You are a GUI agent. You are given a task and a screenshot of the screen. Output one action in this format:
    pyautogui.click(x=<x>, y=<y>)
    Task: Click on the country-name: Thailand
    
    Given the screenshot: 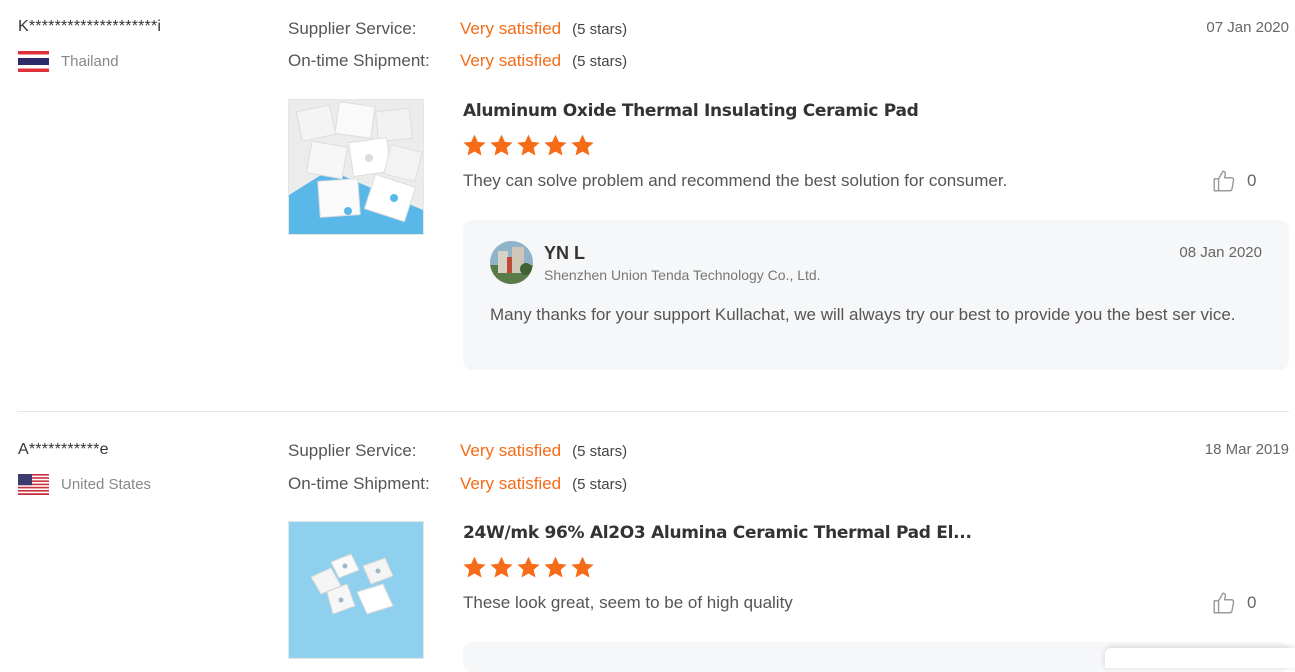 What is the action you would take?
    pyautogui.click(x=90, y=61)
    